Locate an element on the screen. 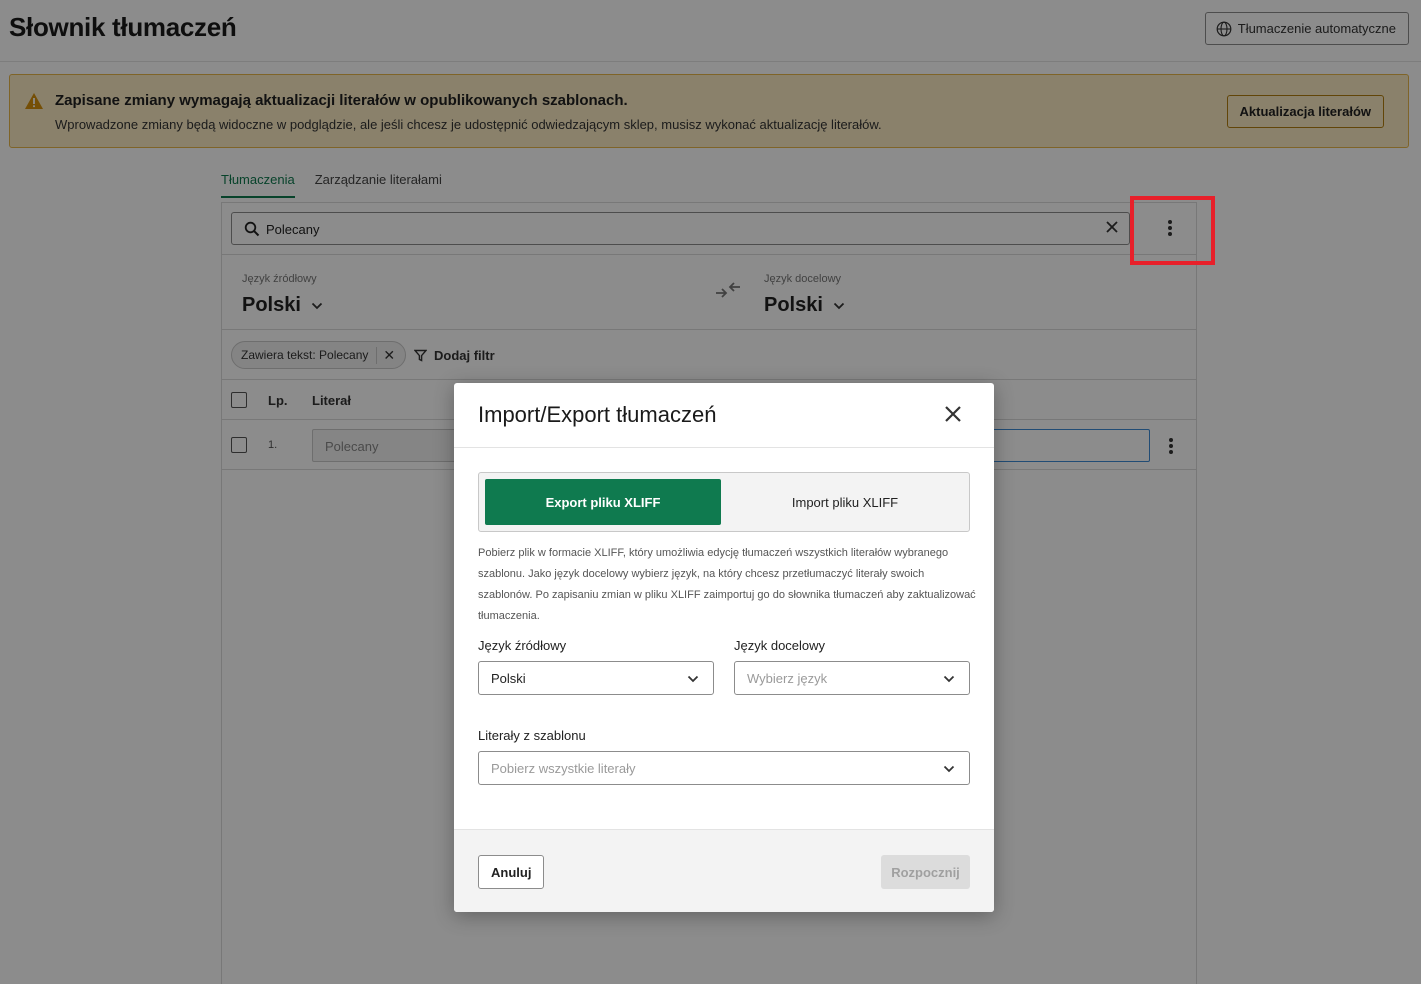  source-language-dropdown-value: Polski is located at coordinates (508, 678).